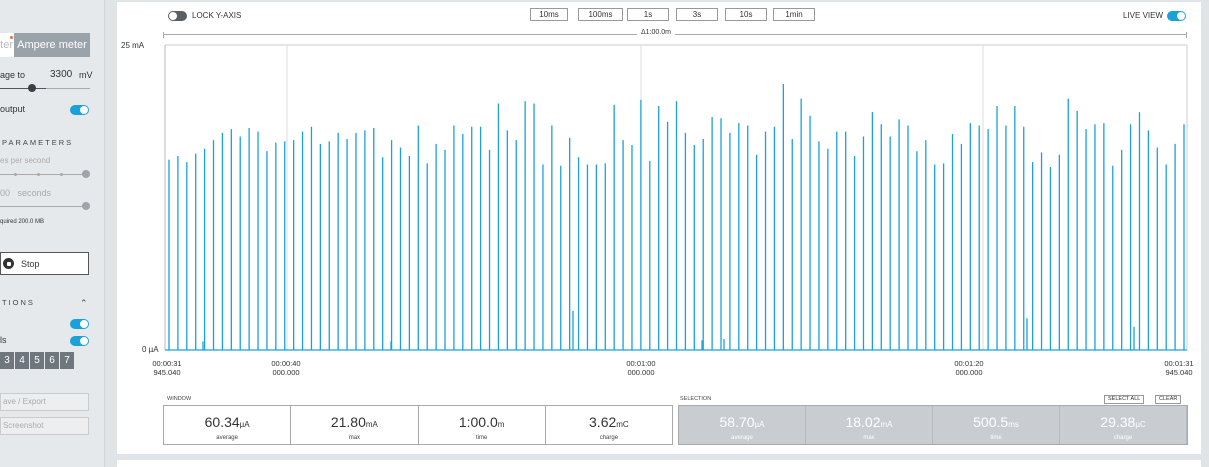  I want to click on options-heading: TIONS, so click(18, 302).